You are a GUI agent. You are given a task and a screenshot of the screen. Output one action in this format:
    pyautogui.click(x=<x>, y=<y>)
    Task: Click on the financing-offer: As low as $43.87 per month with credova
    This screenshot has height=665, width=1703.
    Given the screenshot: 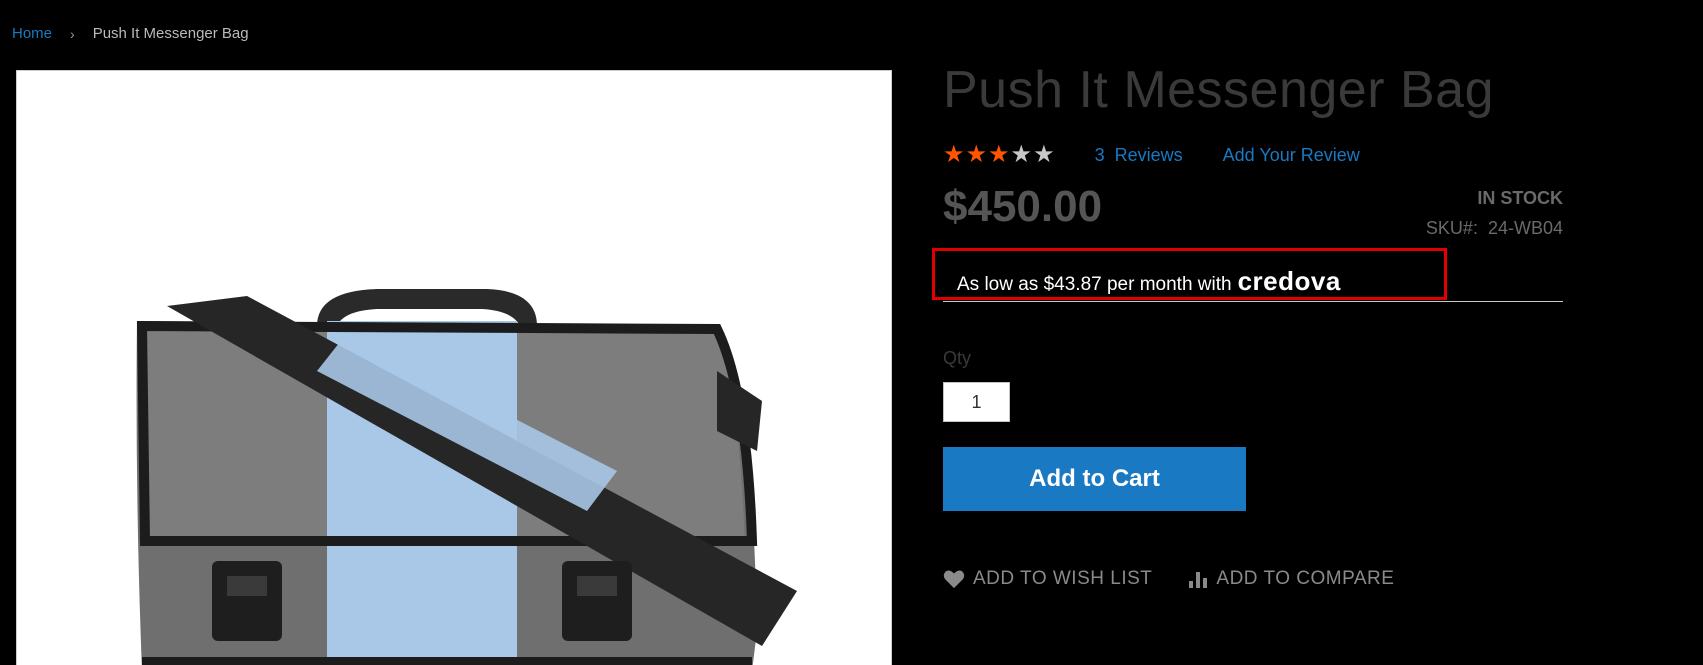 What is the action you would take?
    pyautogui.click(x=1149, y=281)
    